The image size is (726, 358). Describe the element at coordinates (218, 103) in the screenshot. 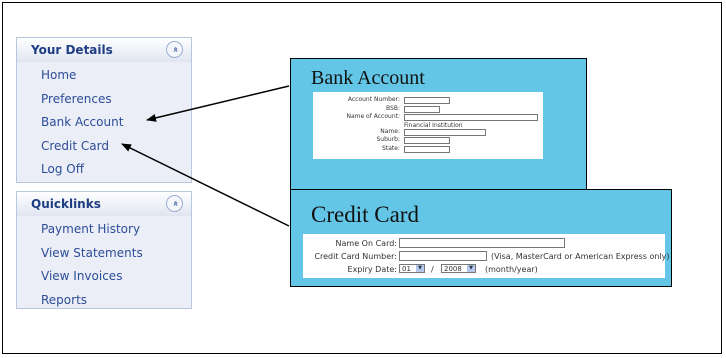

I see `arrow-to-bank-account` at that location.